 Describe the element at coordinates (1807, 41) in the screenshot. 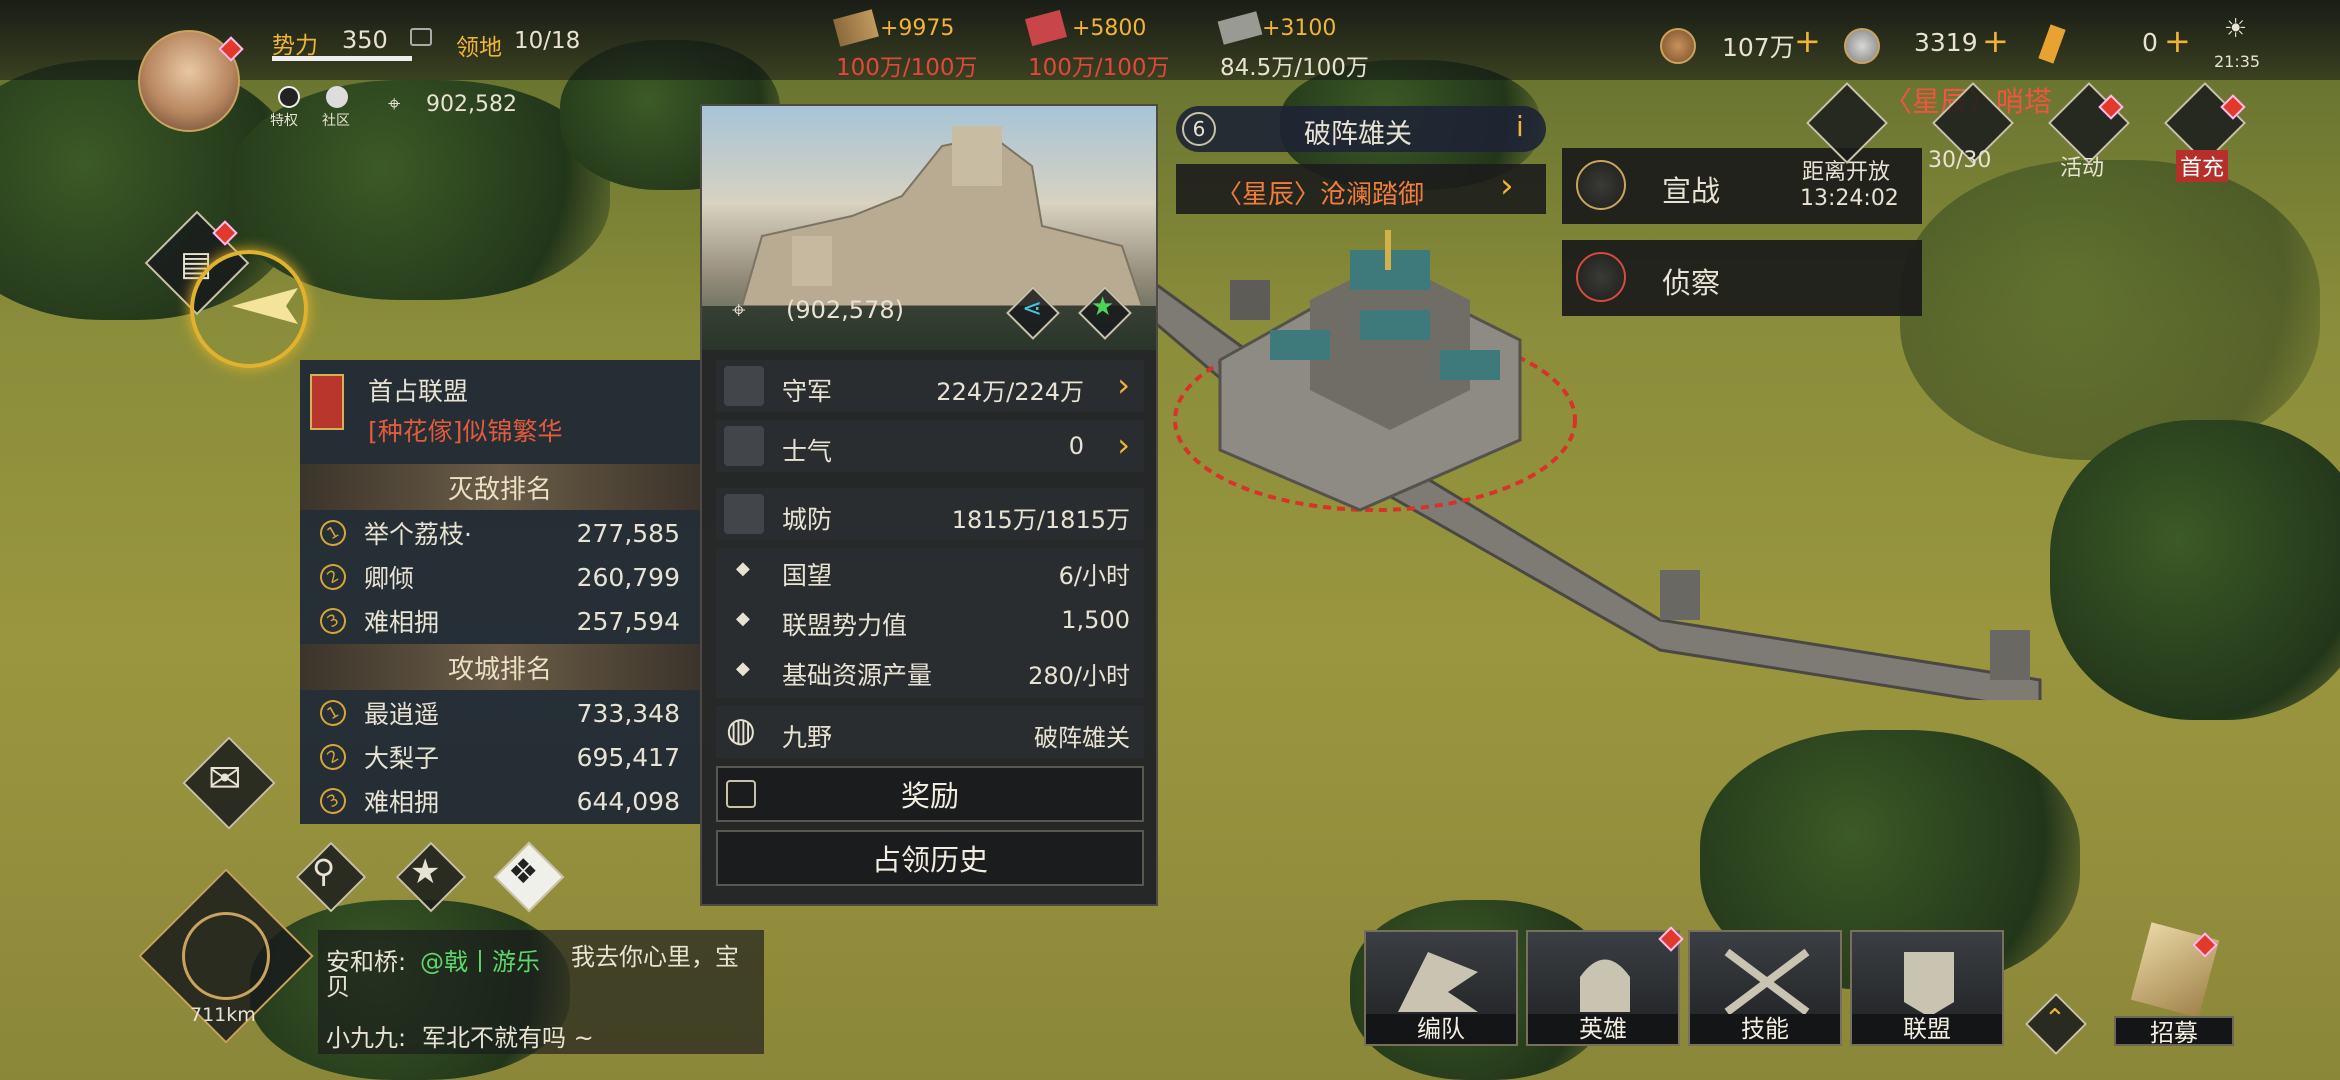

I see `add-copper-button: +` at that location.